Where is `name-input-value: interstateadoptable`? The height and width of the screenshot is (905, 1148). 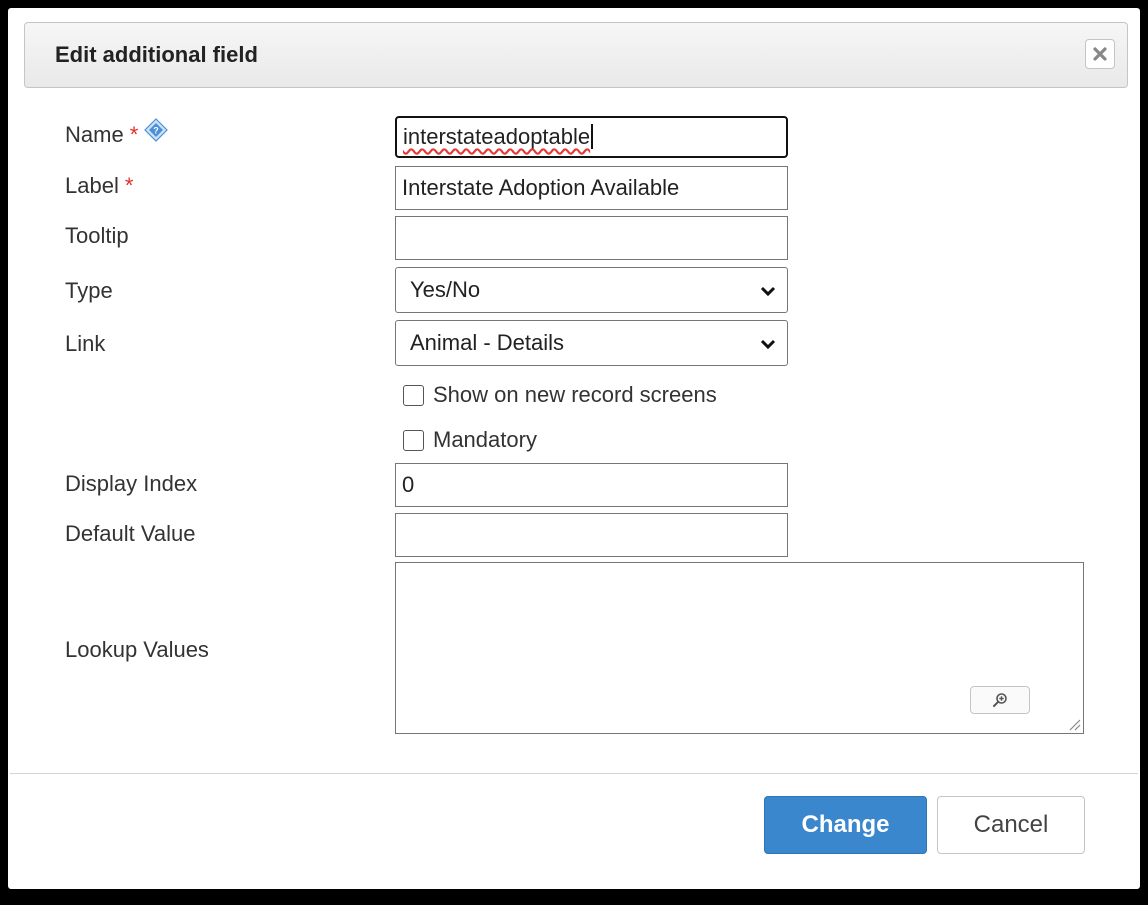
name-input-value: interstateadoptable is located at coordinates (497, 136).